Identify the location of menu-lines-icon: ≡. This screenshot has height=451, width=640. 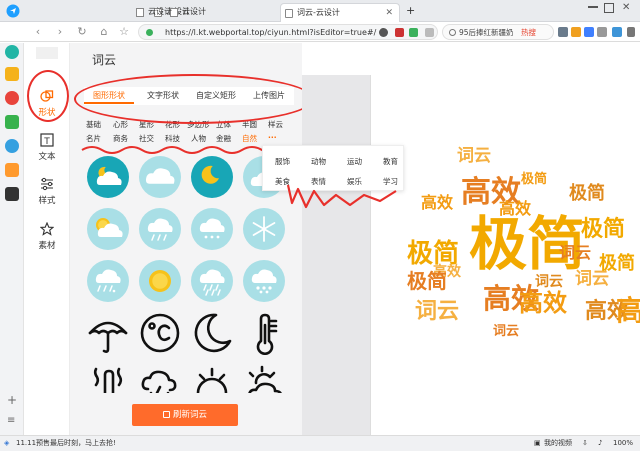
(11, 420).